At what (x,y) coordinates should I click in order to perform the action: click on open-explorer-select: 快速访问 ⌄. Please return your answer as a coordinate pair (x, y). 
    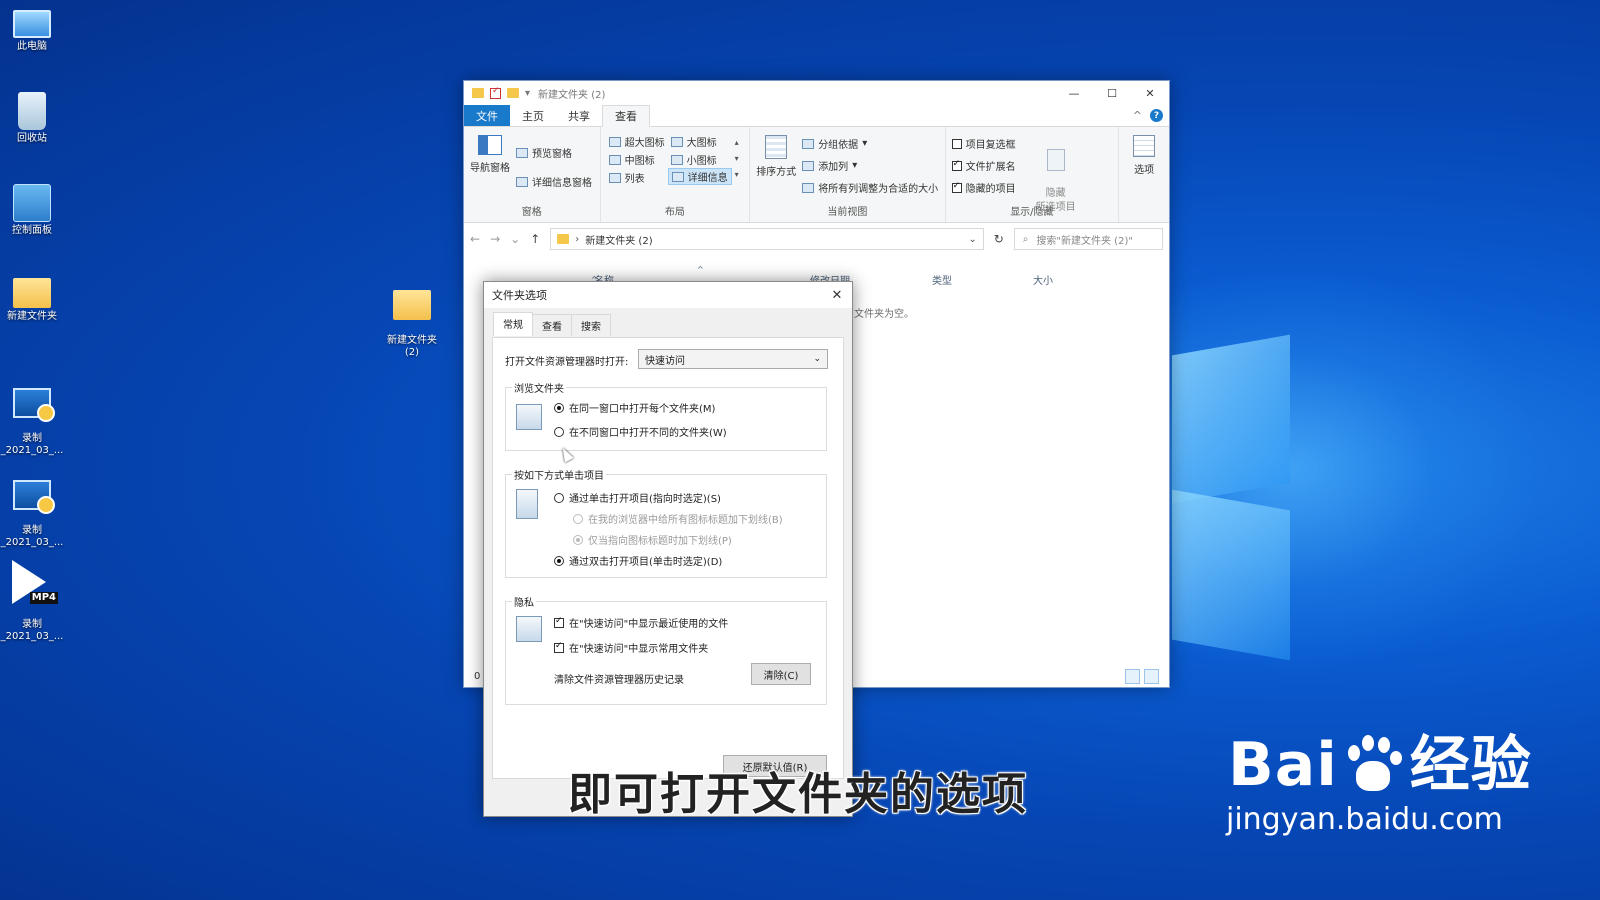
    Looking at the image, I should click on (733, 359).